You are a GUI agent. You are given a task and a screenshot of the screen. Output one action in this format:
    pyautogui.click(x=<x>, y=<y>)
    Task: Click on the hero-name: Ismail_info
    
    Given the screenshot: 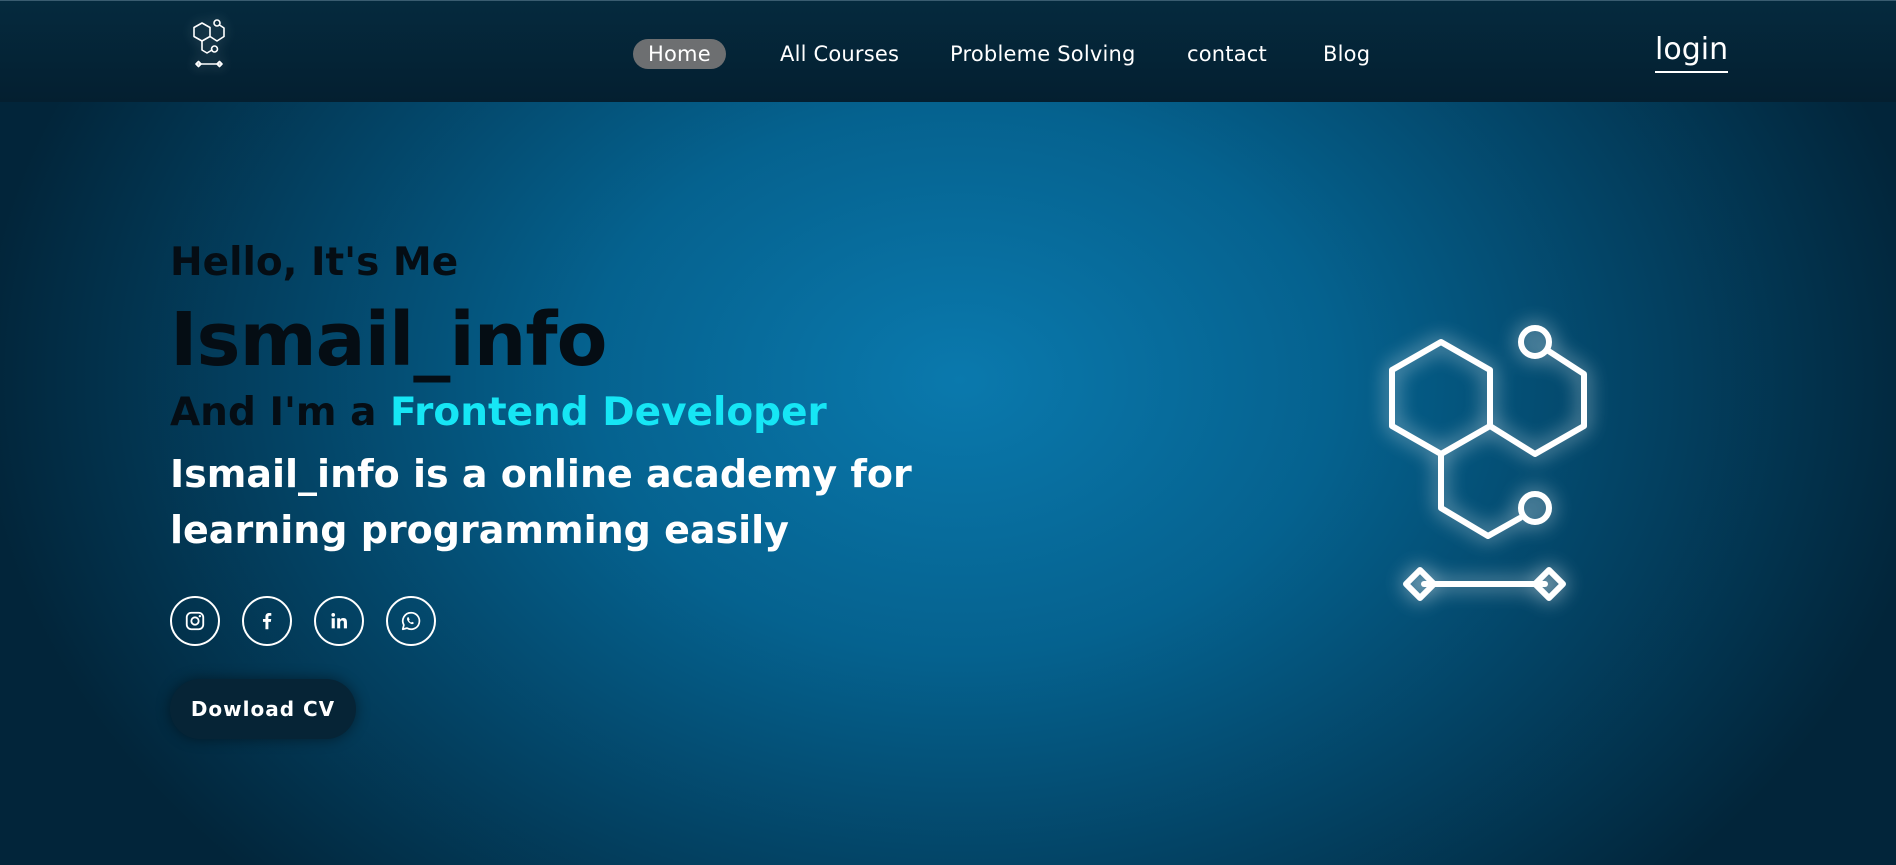 What is the action you would take?
    pyautogui.click(x=388, y=340)
    